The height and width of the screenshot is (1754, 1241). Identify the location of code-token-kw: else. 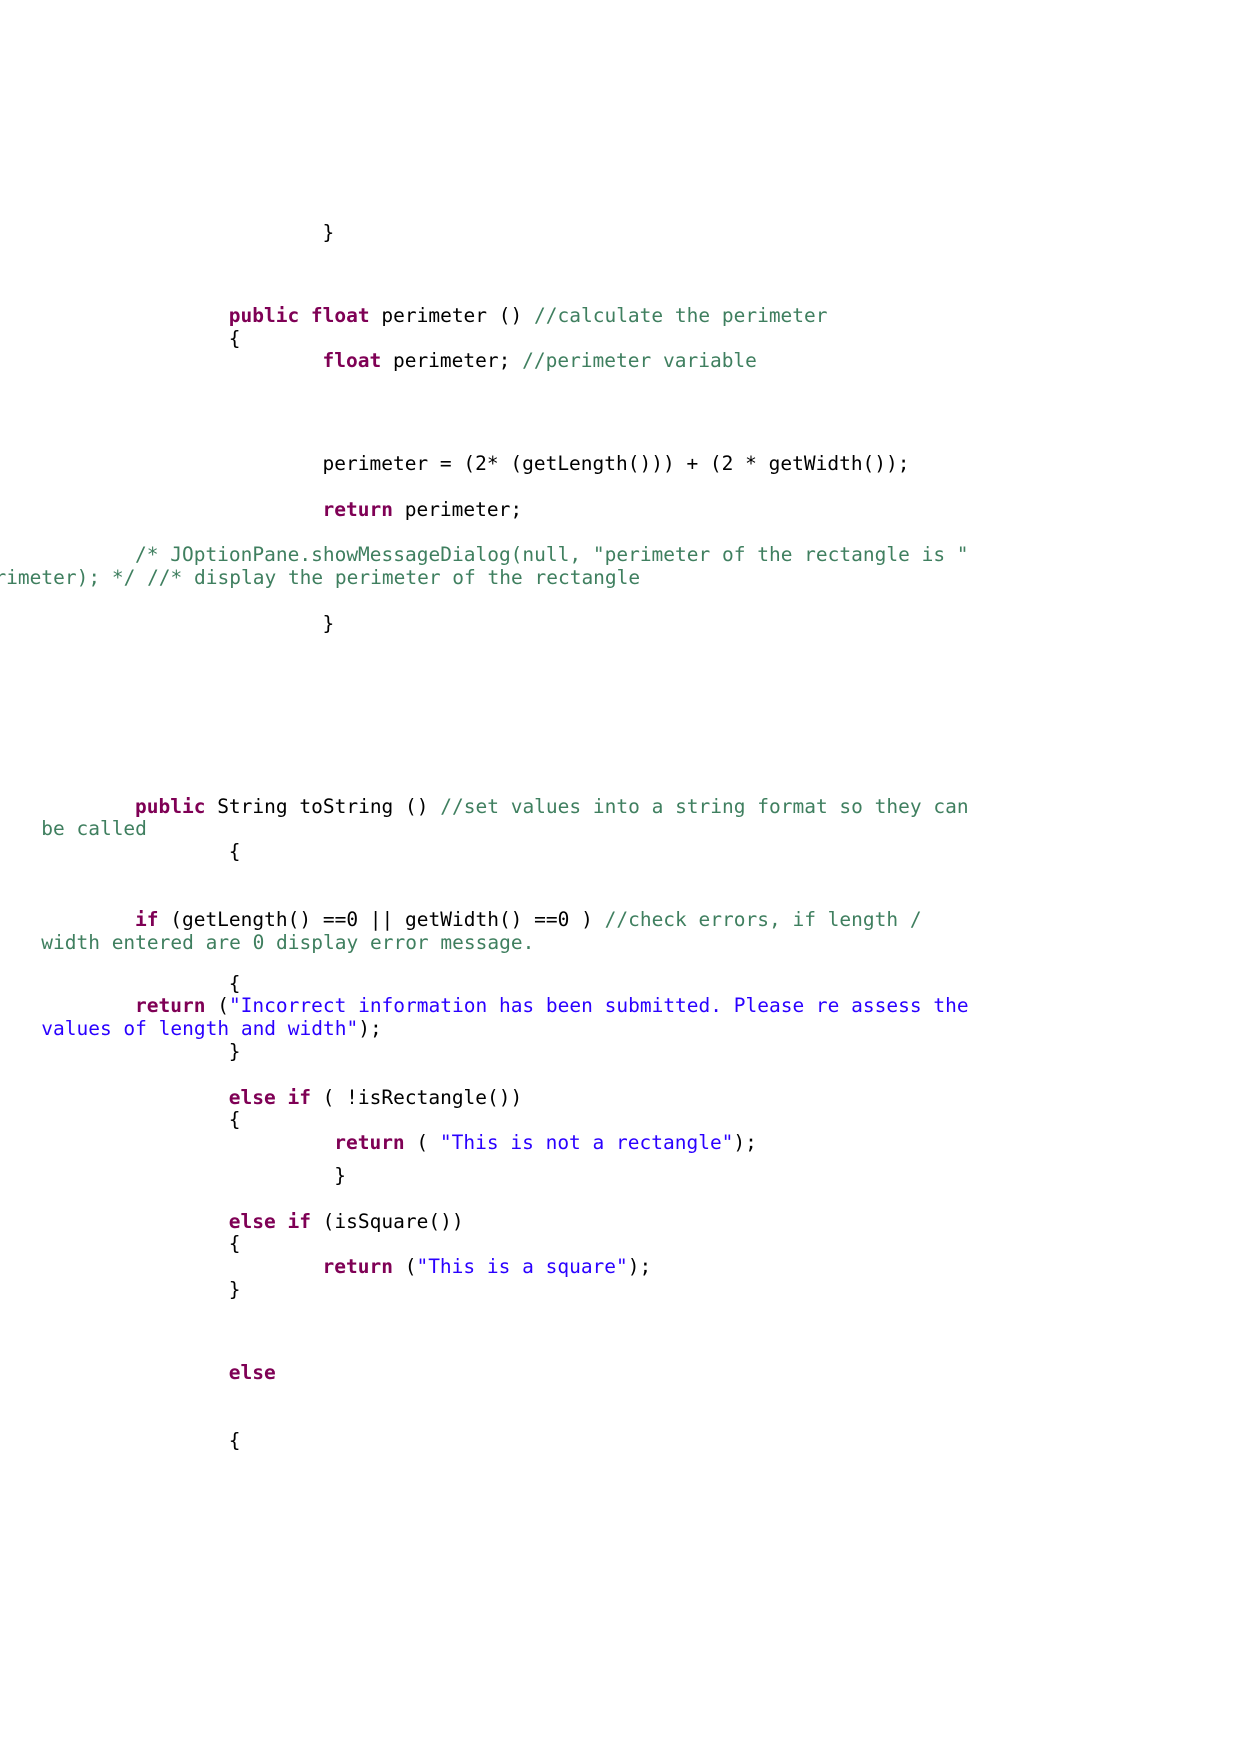
(252, 1372).